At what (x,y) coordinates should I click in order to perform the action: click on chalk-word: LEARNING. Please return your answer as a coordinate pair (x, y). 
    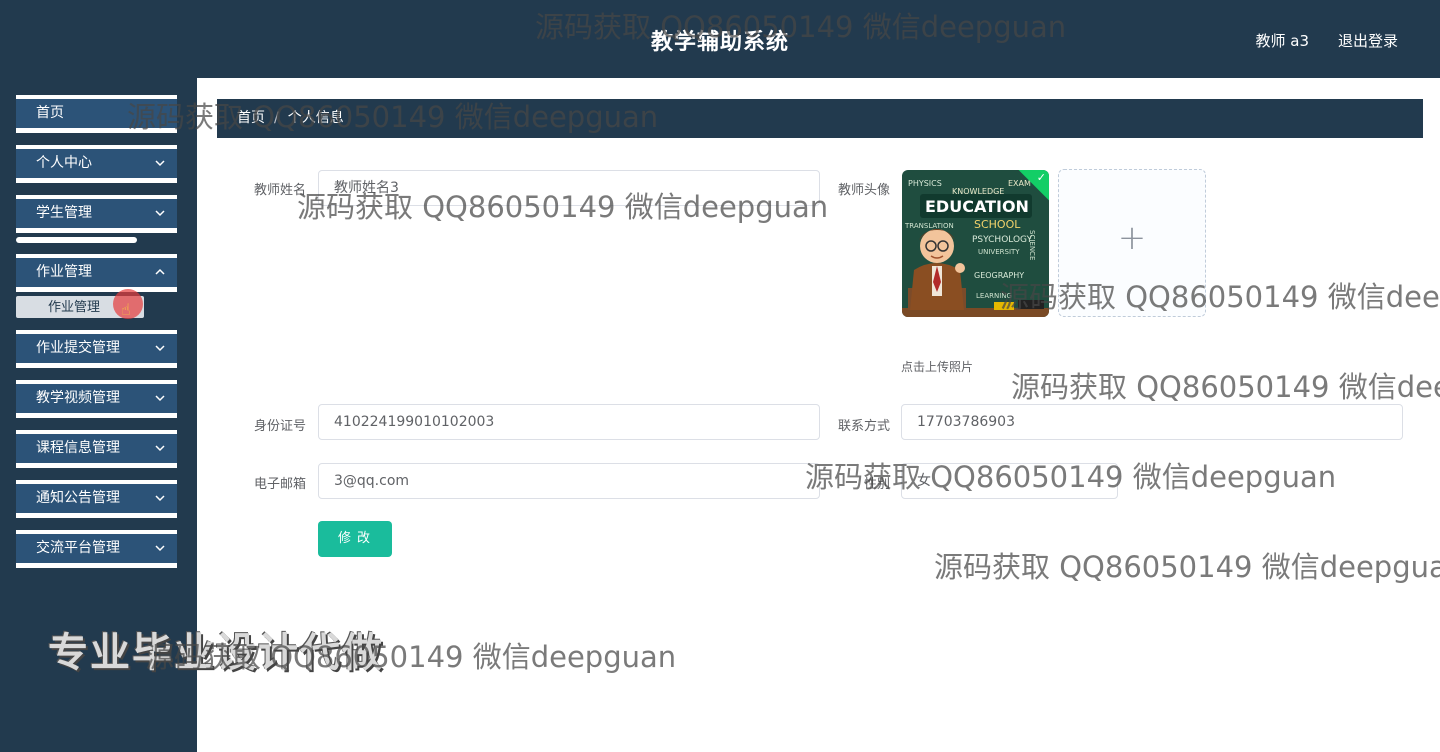
    Looking at the image, I should click on (994, 296).